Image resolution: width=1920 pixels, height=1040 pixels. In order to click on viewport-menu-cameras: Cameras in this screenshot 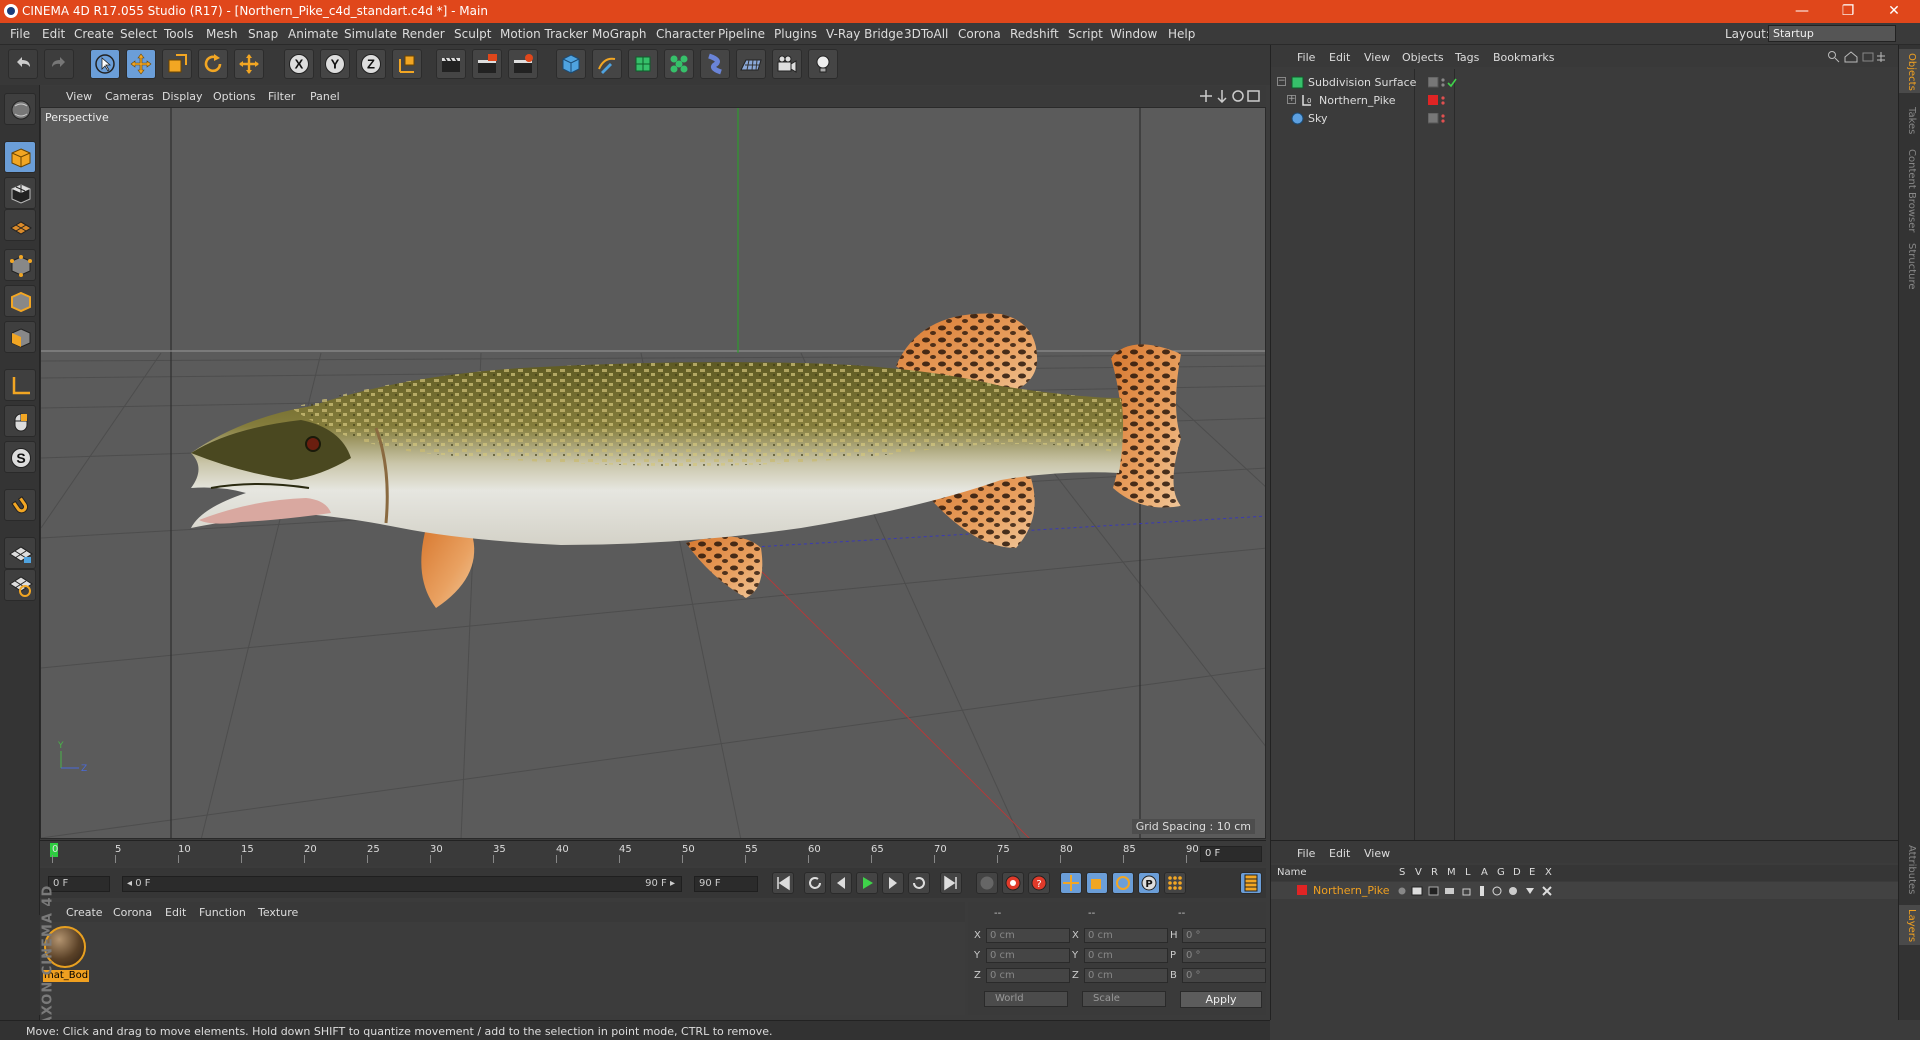, I will do `click(129, 96)`.